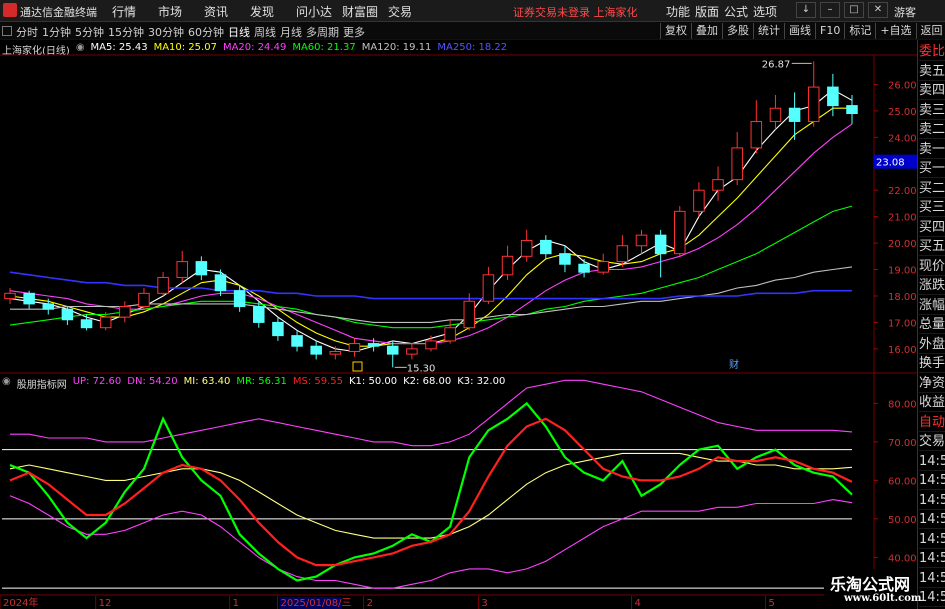 The height and width of the screenshot is (609, 945). I want to click on side-panel-item: 涨跌, so click(932, 285).